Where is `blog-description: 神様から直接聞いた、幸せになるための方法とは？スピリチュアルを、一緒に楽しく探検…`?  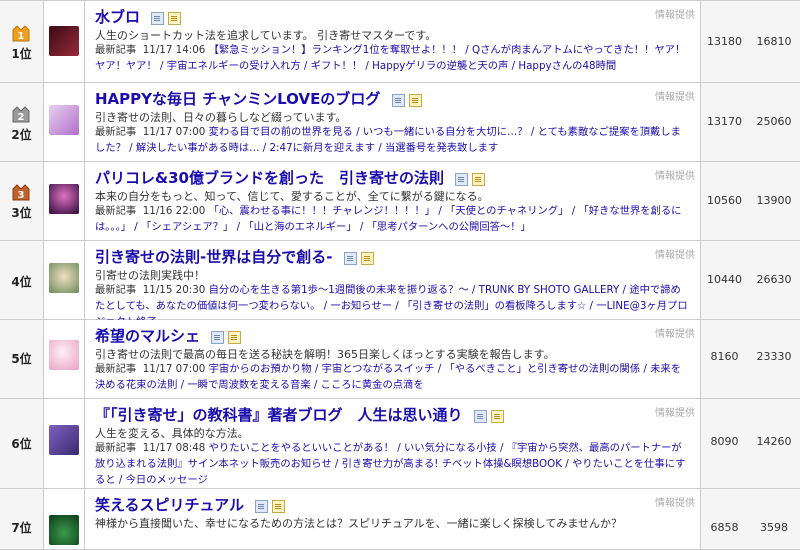 blog-description: 神様から直接聞いた、幸せになるための方法とは？スピリチュアルを、一緒に楽しく探検… is located at coordinates (359, 523).